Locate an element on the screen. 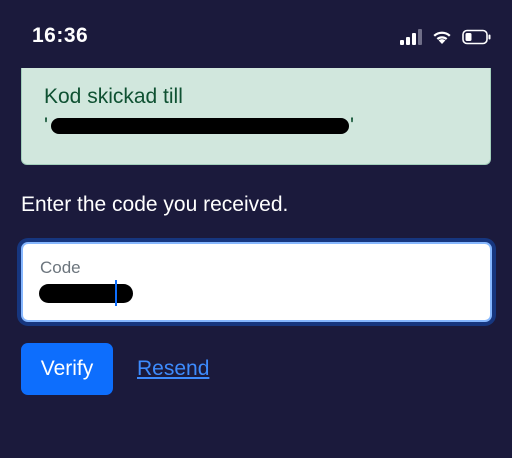  status-time: 16:36 is located at coordinates (60, 35).